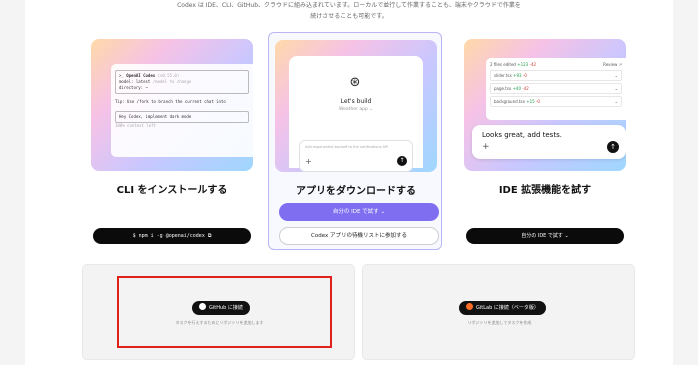 The width and height of the screenshot is (698, 365). Describe the element at coordinates (355, 82) in the screenshot. I see `openai-logo-icon: ⊛` at that location.